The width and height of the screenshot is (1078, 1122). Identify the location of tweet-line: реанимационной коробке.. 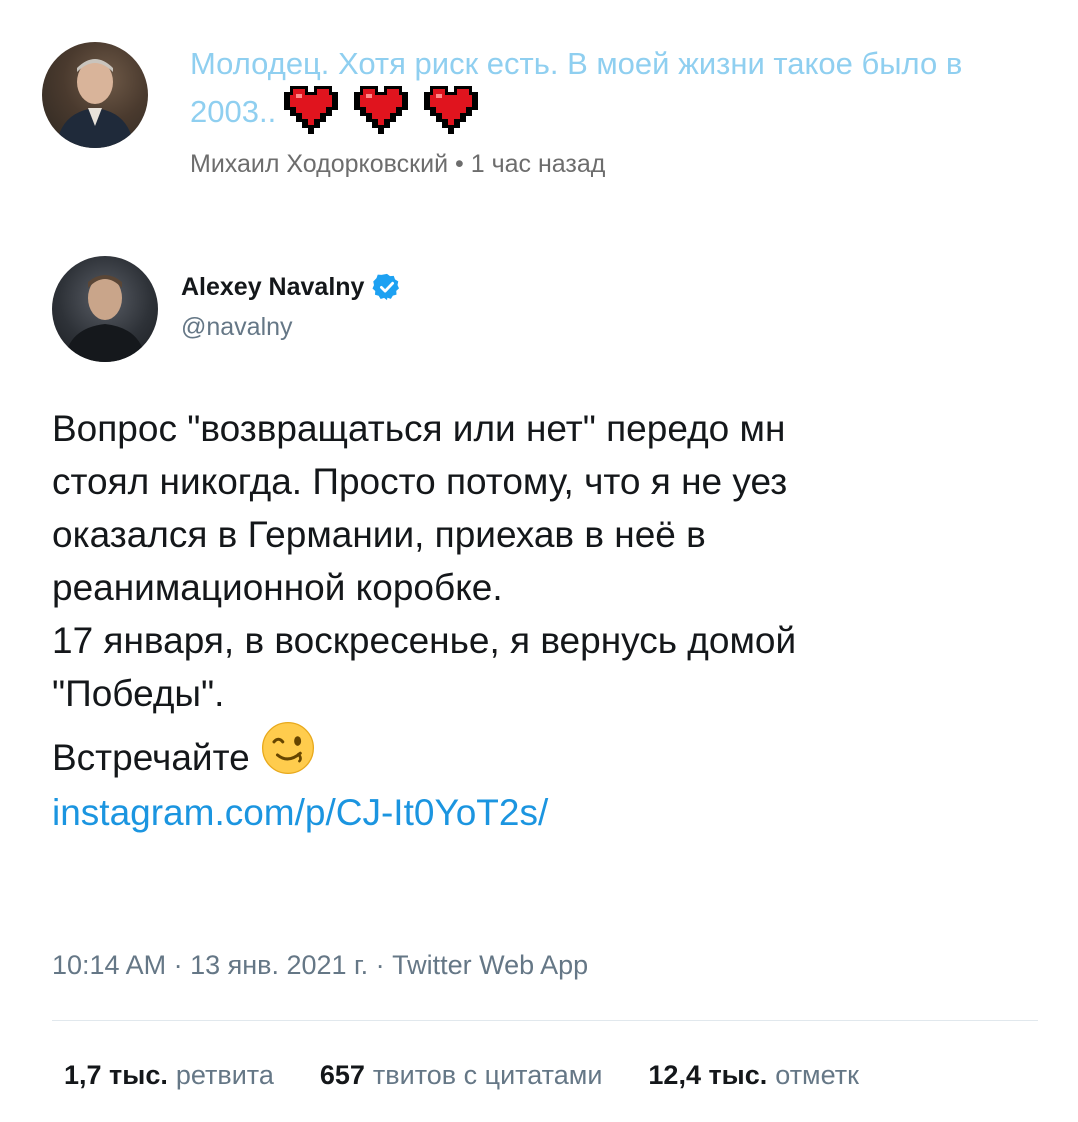
(277, 587).